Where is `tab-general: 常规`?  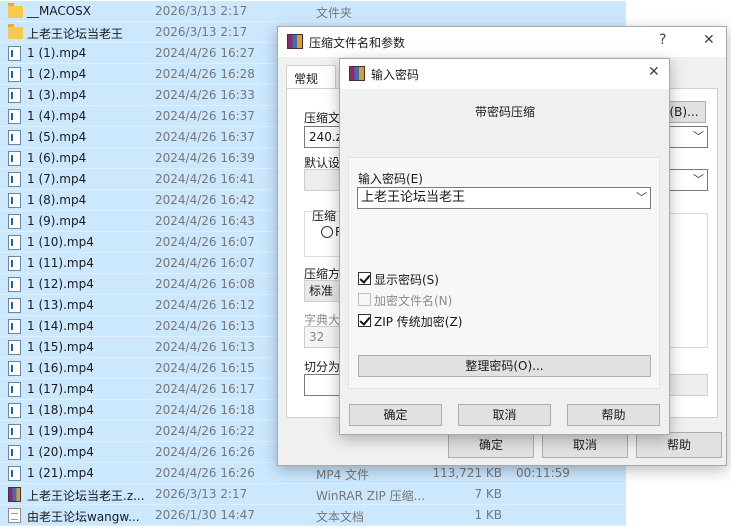 tab-general: 常规 is located at coordinates (311, 77).